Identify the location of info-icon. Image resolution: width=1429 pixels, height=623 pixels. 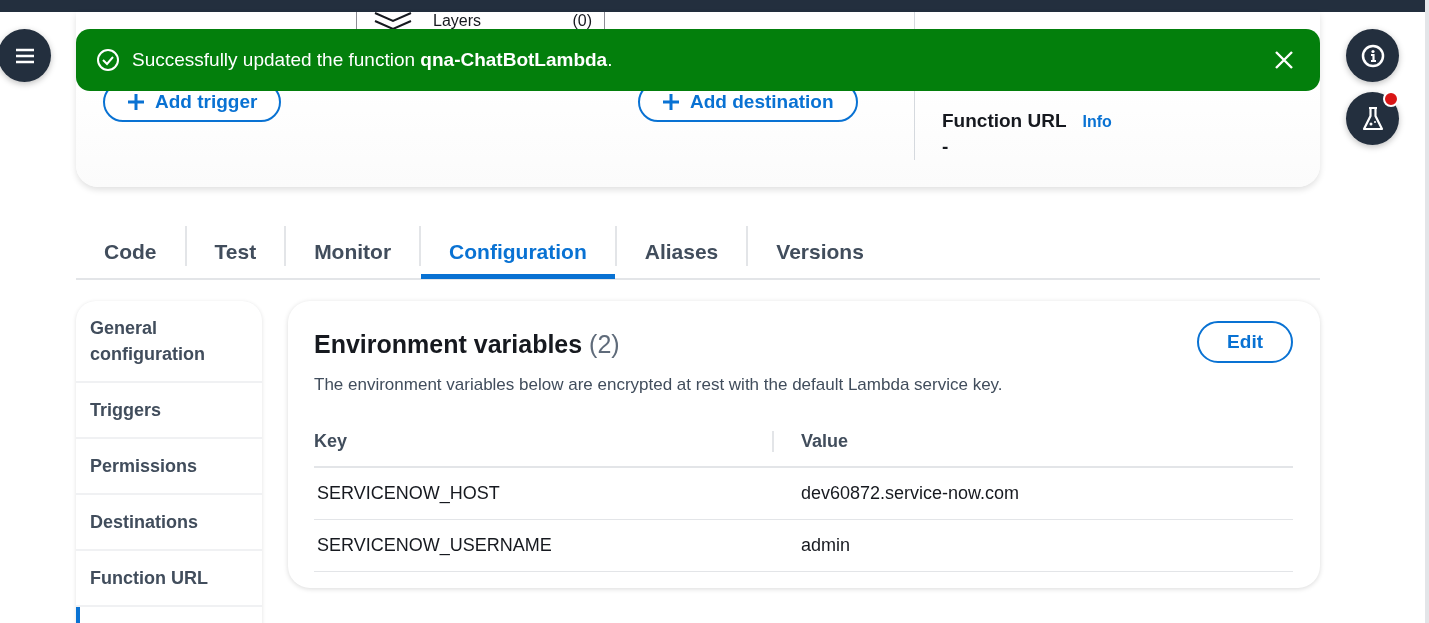
(1372, 55).